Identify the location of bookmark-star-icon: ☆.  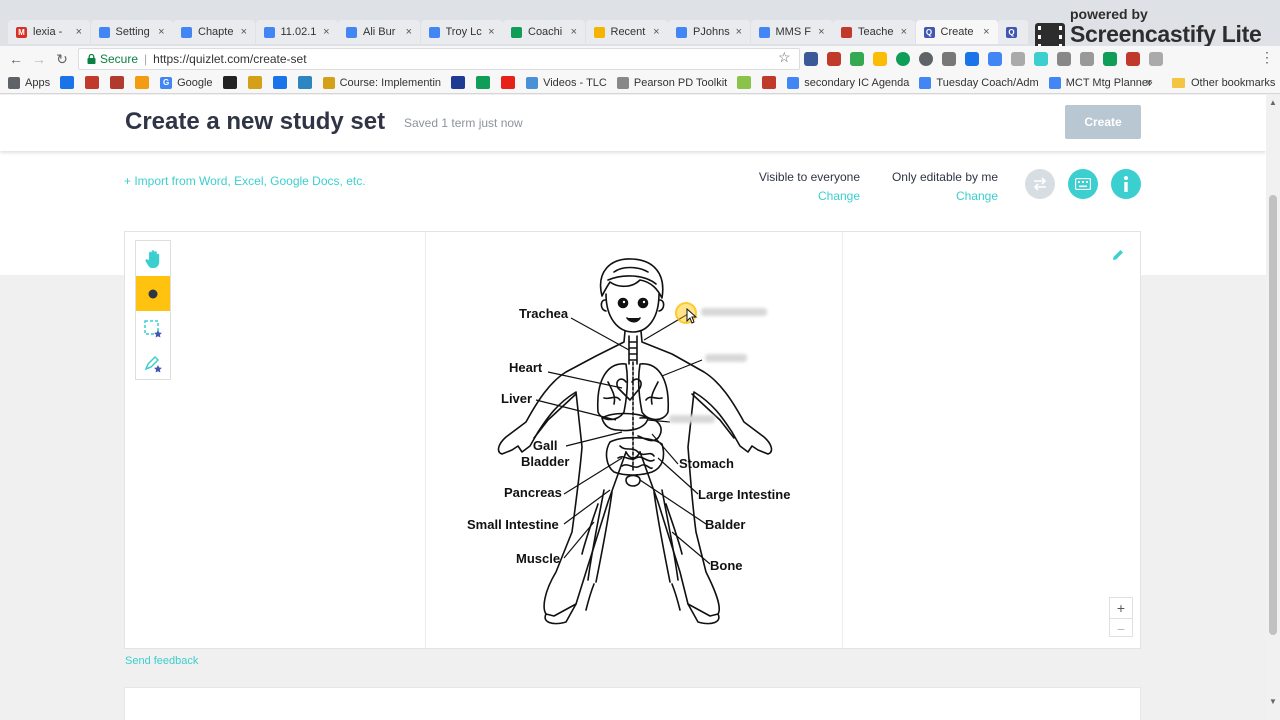
(784, 57).